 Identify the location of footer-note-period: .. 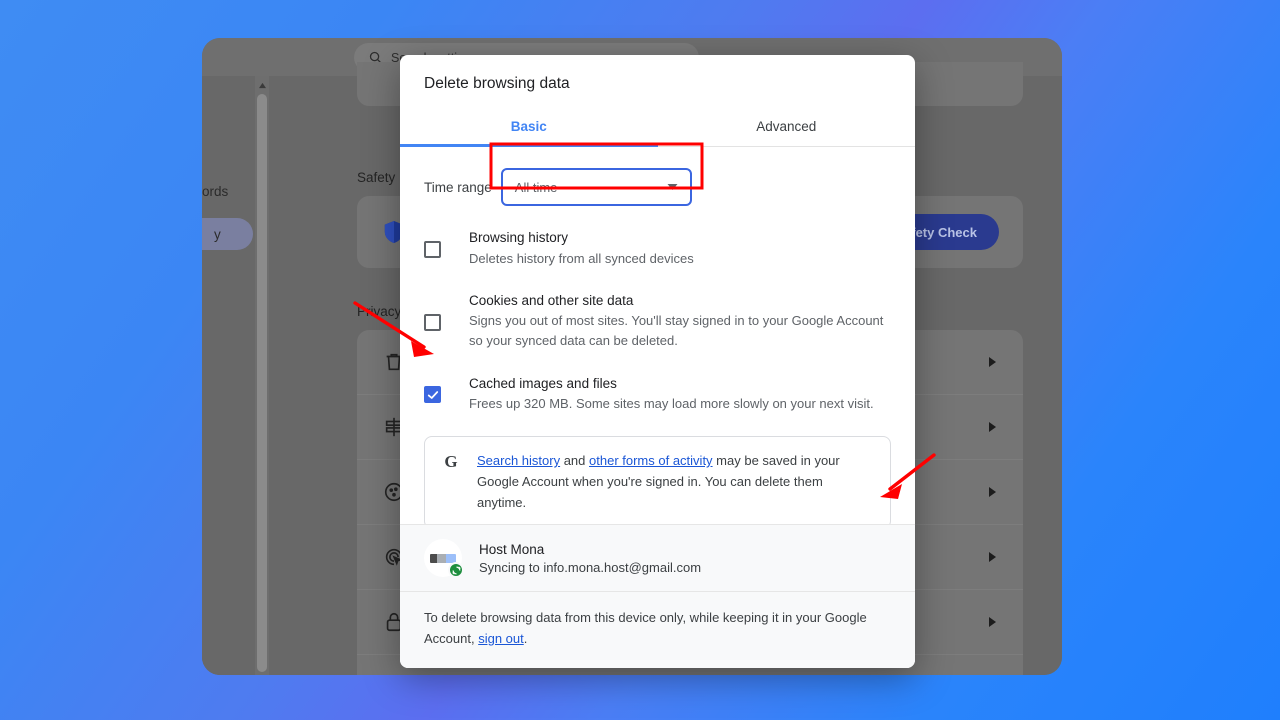
(525, 639).